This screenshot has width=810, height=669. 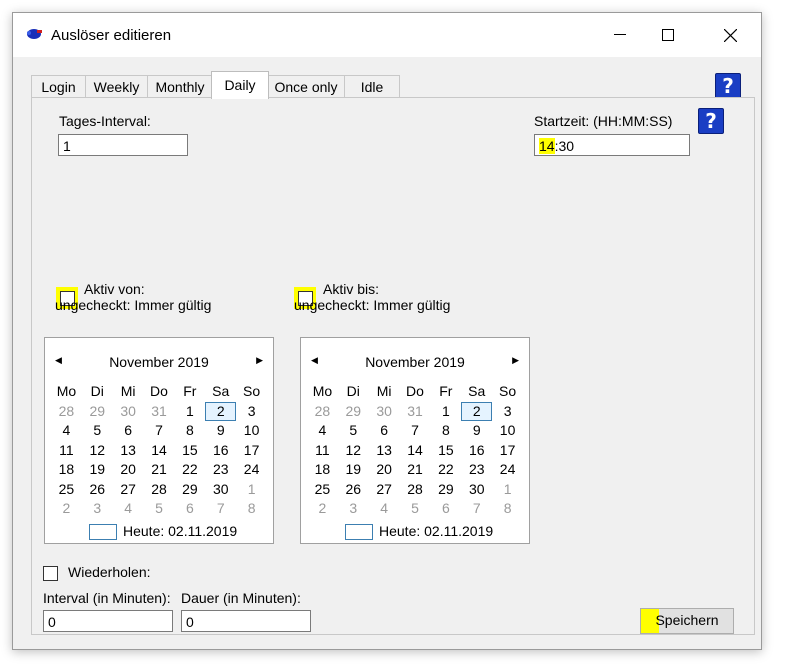 What do you see at coordinates (116, 86) in the screenshot?
I see `tab-weekly: Weekly` at bounding box center [116, 86].